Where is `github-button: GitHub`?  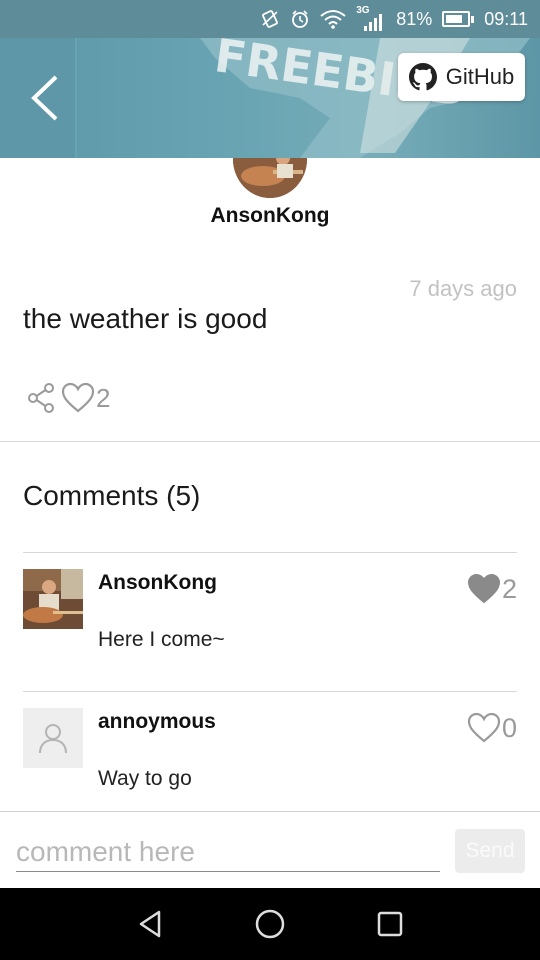
github-button: GitHub is located at coordinates (461, 77).